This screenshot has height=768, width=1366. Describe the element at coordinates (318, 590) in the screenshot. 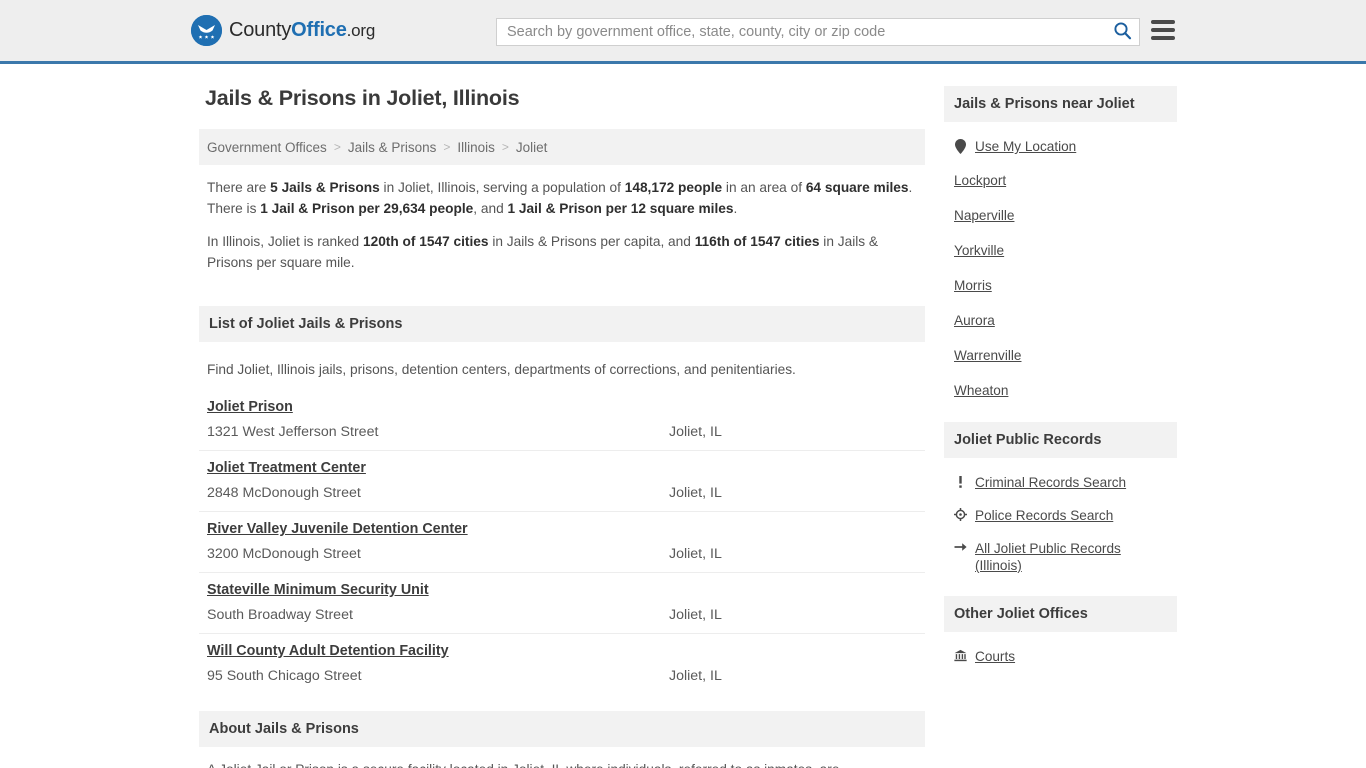

I see `facility-name-link: Stateville Minimum Security Unit` at that location.